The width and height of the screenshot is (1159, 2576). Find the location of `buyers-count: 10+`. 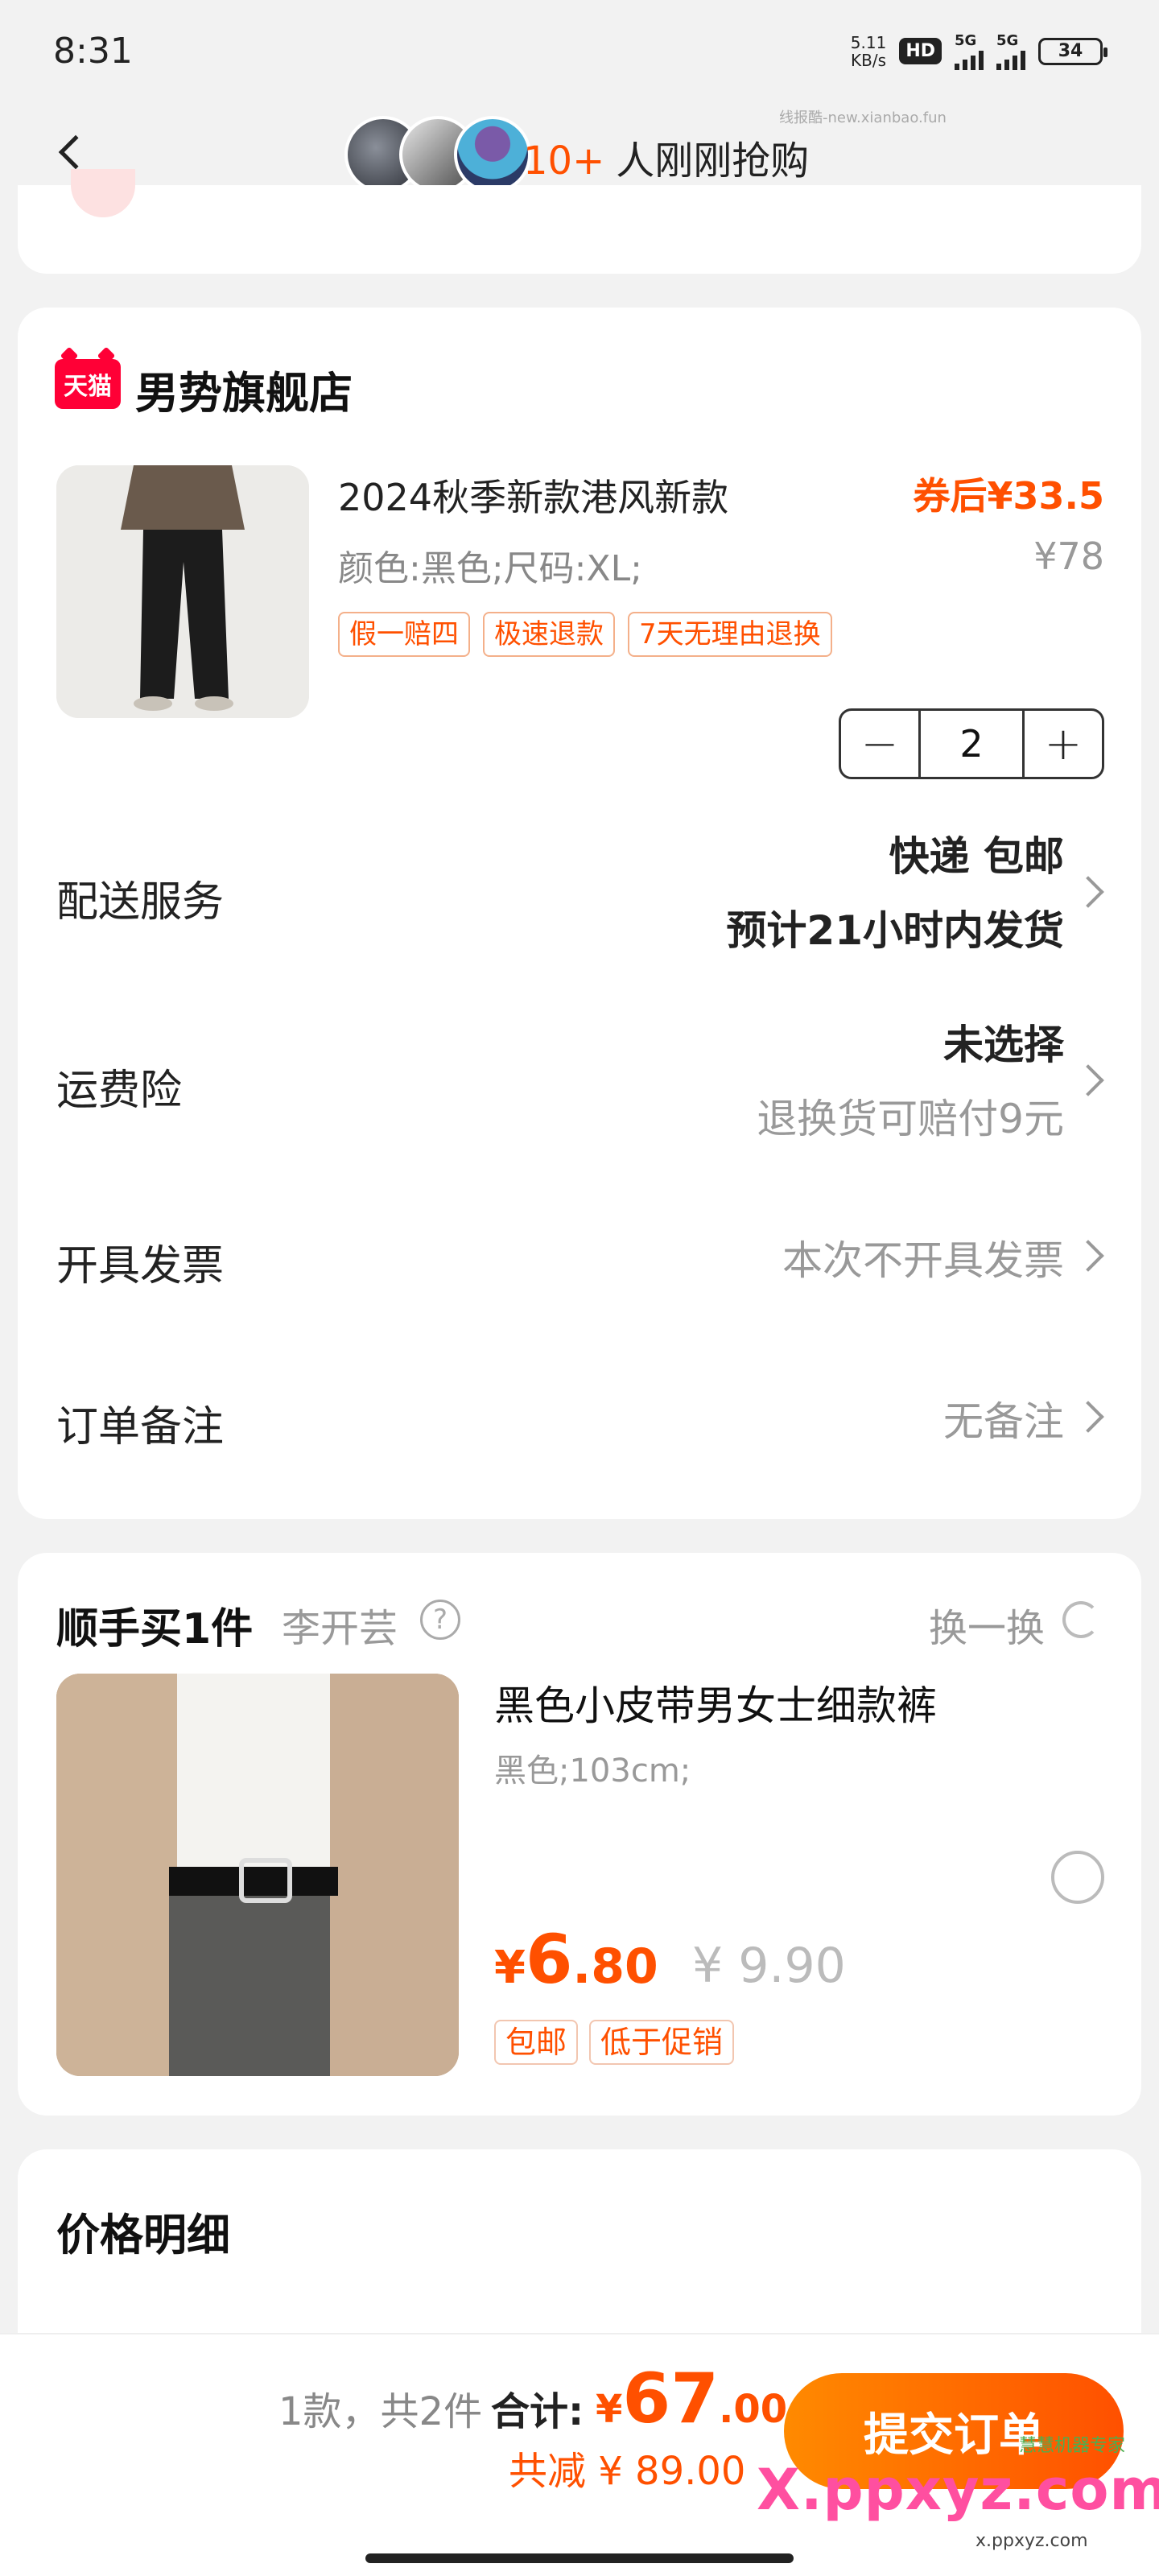

buyers-count: 10+ is located at coordinates (564, 161).